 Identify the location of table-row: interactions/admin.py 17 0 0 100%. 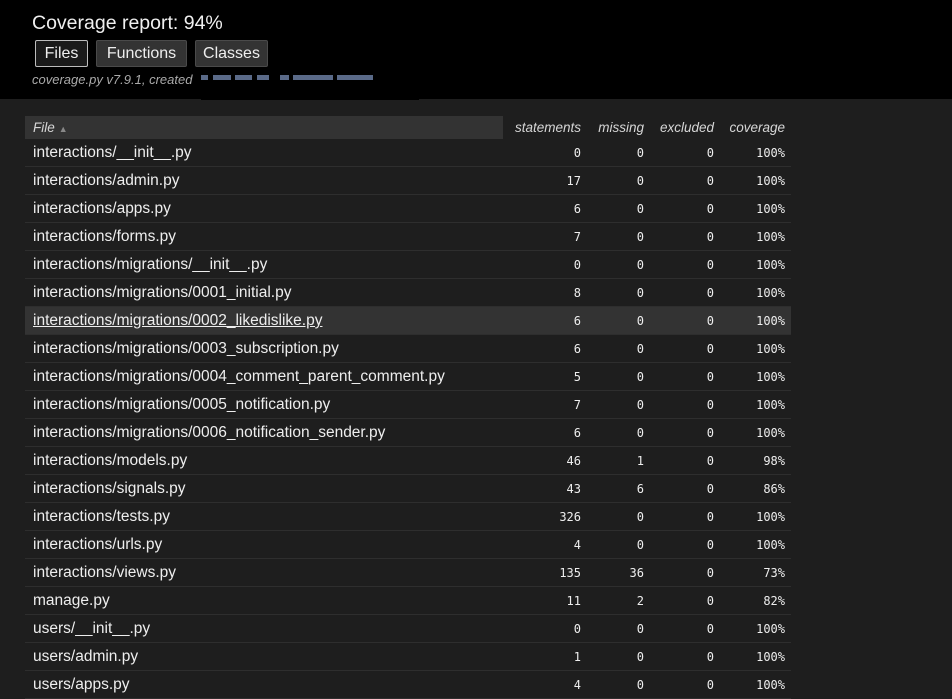
(408, 181).